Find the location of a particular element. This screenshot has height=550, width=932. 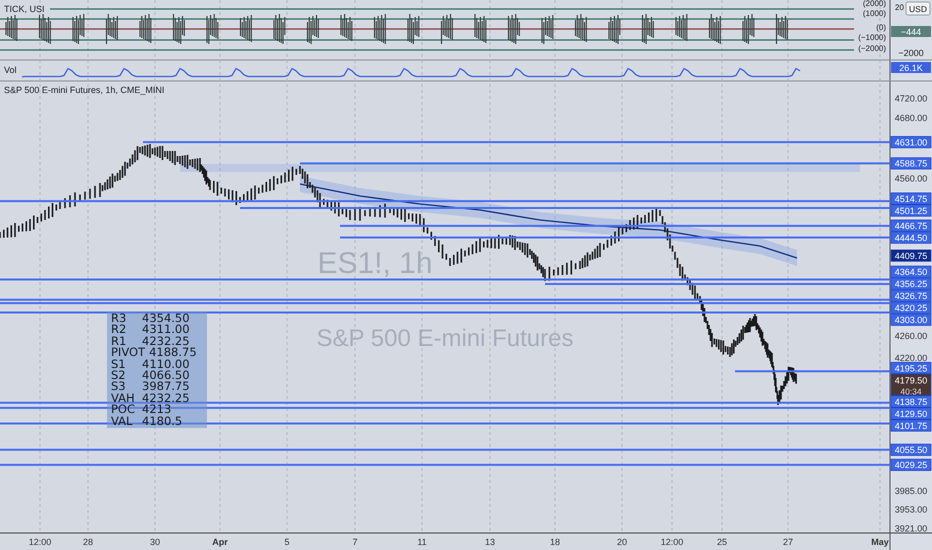

axis-label: 4260.00 is located at coordinates (911, 336).